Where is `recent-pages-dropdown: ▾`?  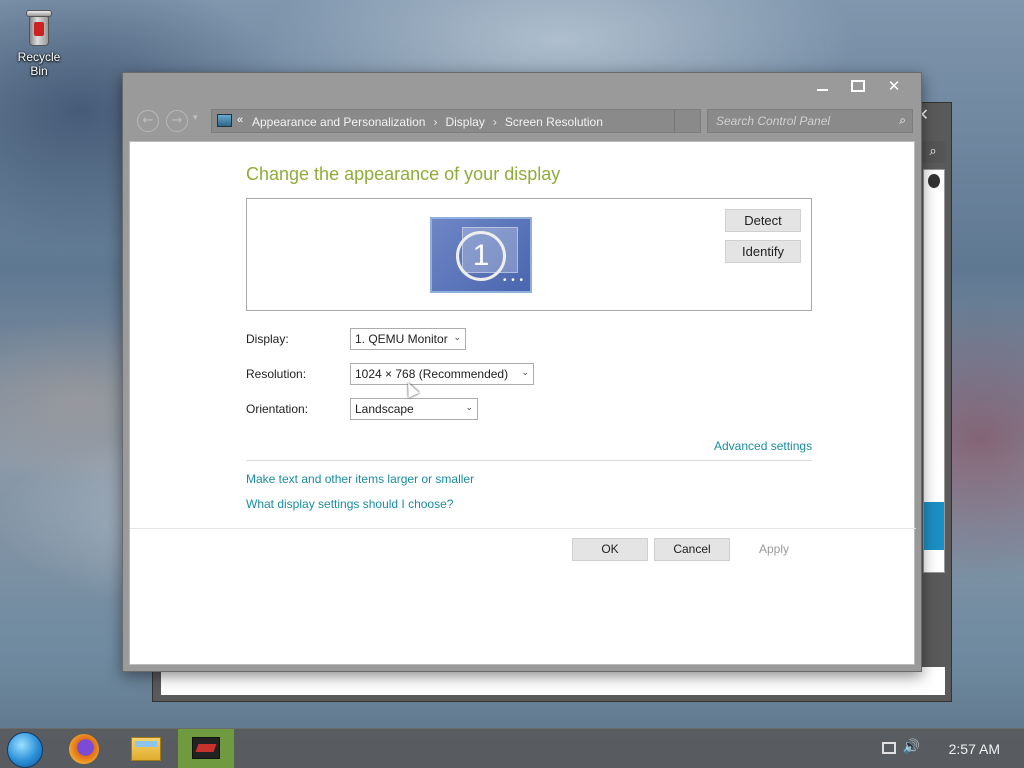
recent-pages-dropdown: ▾ is located at coordinates (195, 118).